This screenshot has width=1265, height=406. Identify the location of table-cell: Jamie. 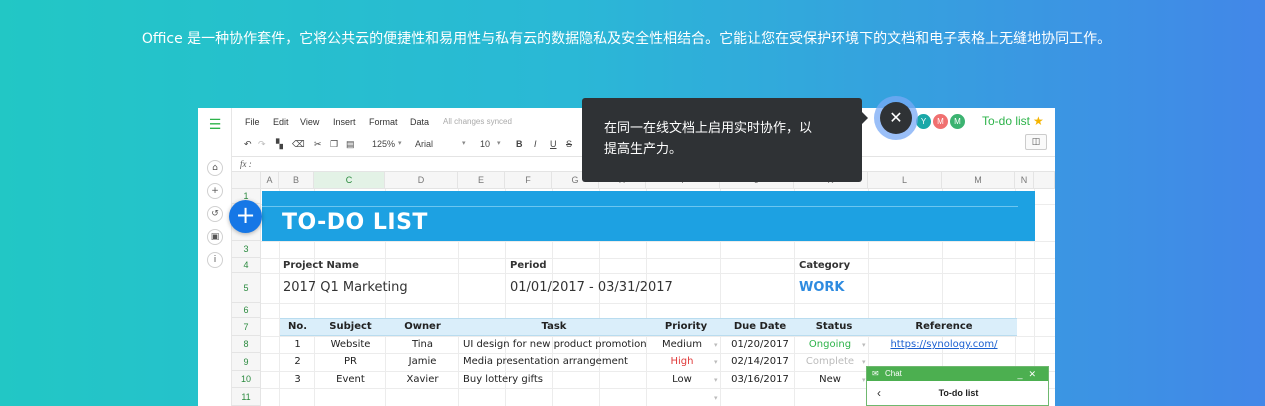
(422, 361).